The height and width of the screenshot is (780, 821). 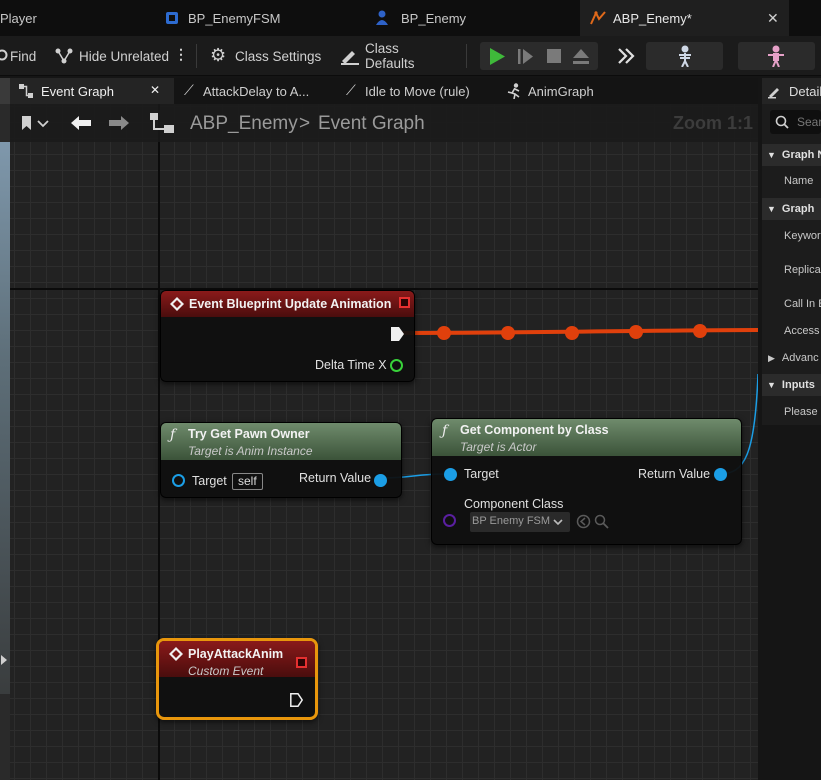 I want to click on doc-tab-label: BP_EnemyFSM, so click(x=234, y=18).